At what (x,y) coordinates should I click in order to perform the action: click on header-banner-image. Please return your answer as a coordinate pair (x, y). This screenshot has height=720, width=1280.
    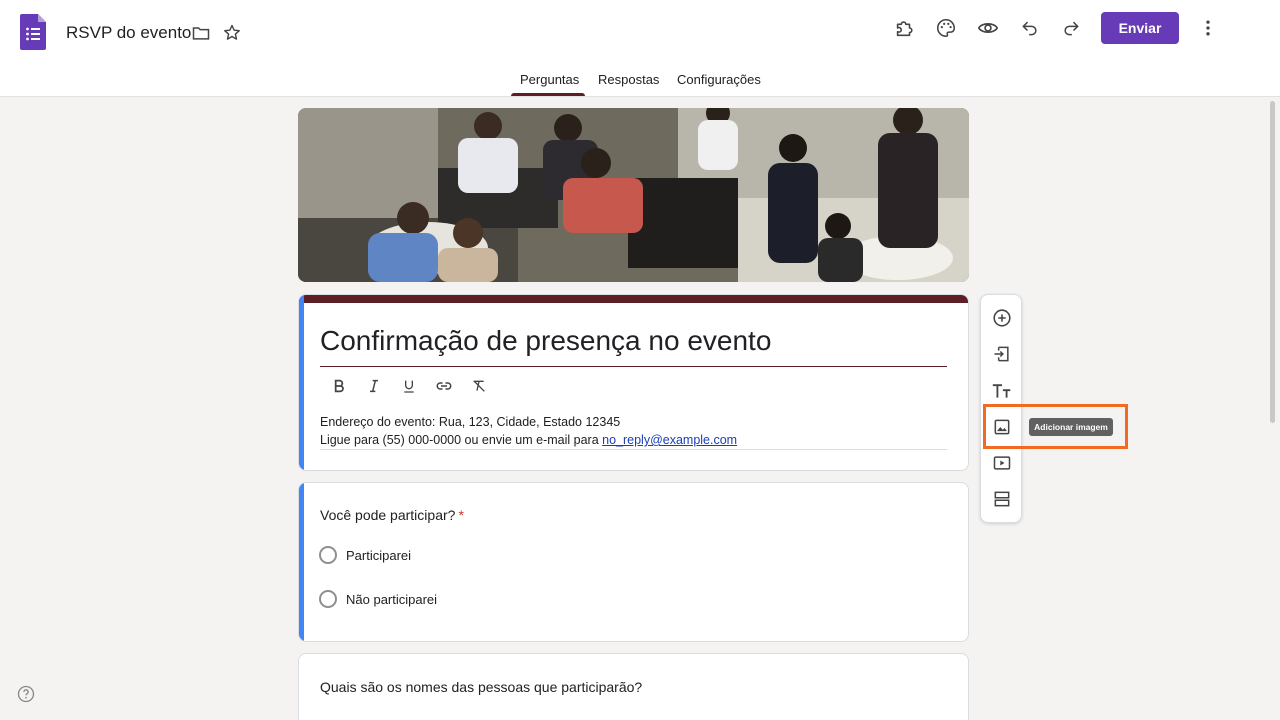
    Looking at the image, I should click on (633, 195).